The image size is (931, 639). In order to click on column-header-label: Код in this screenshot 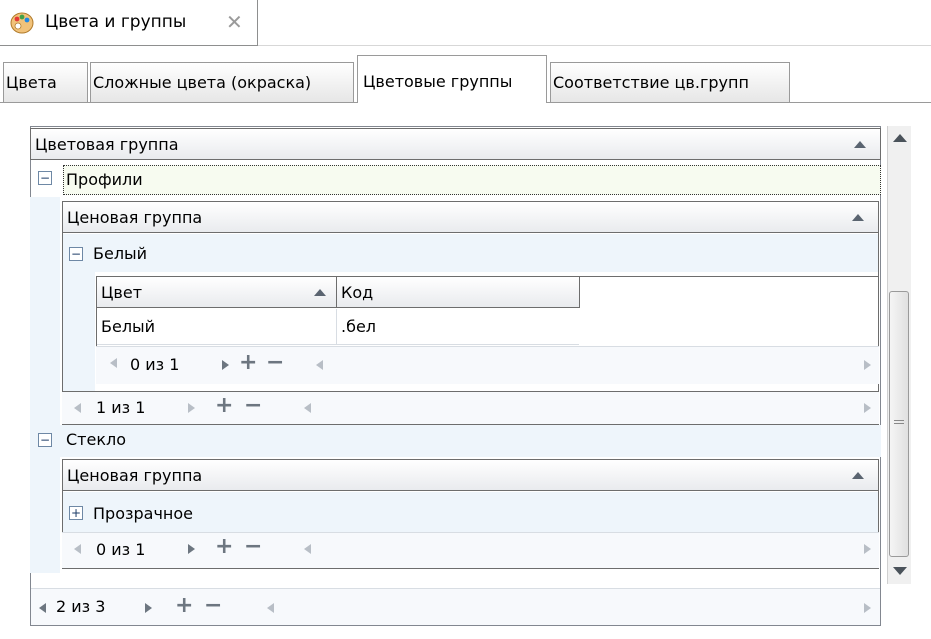, I will do `click(357, 292)`.